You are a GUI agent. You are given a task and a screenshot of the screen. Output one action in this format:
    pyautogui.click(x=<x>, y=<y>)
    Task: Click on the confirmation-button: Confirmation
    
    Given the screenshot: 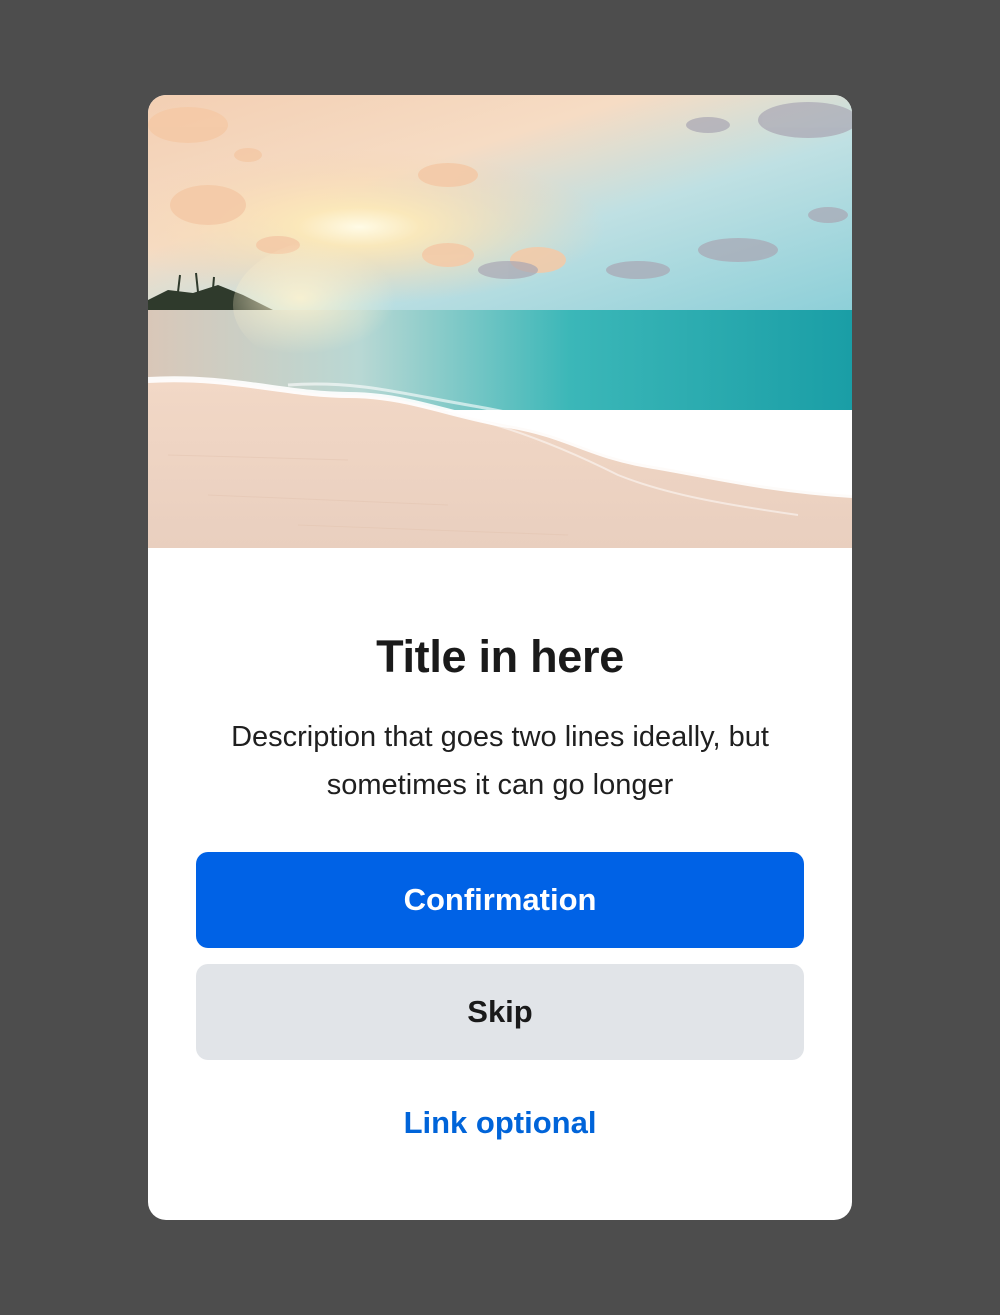 What is the action you would take?
    pyautogui.click(x=500, y=900)
    